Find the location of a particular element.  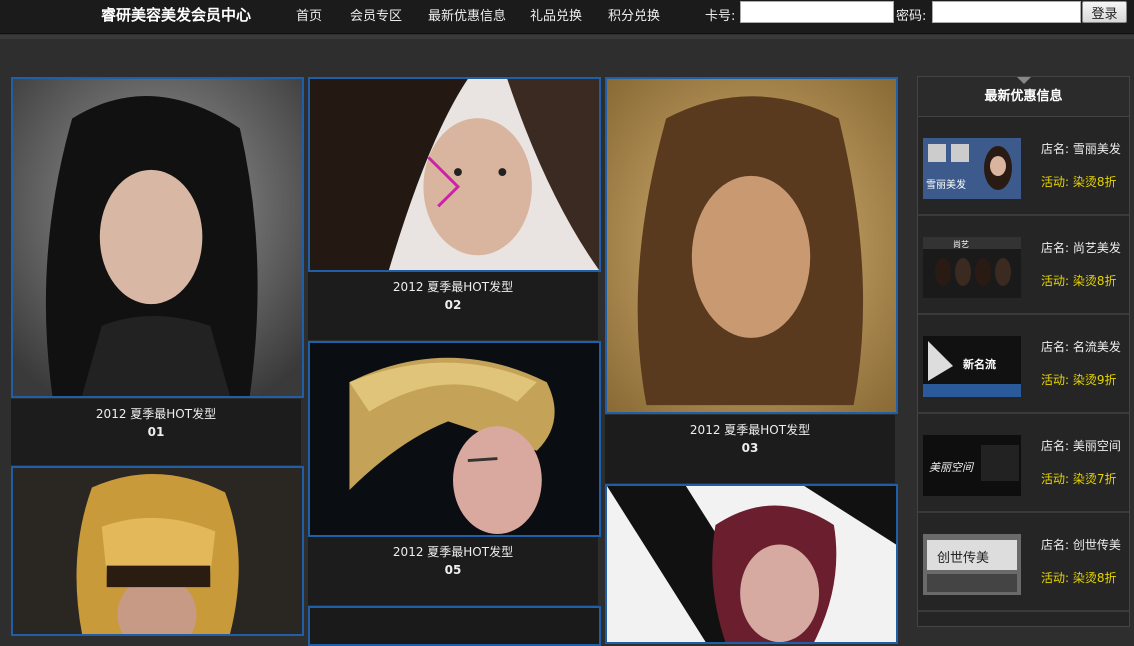

nav-points-exchange: 积分兑换 is located at coordinates (634, 14).